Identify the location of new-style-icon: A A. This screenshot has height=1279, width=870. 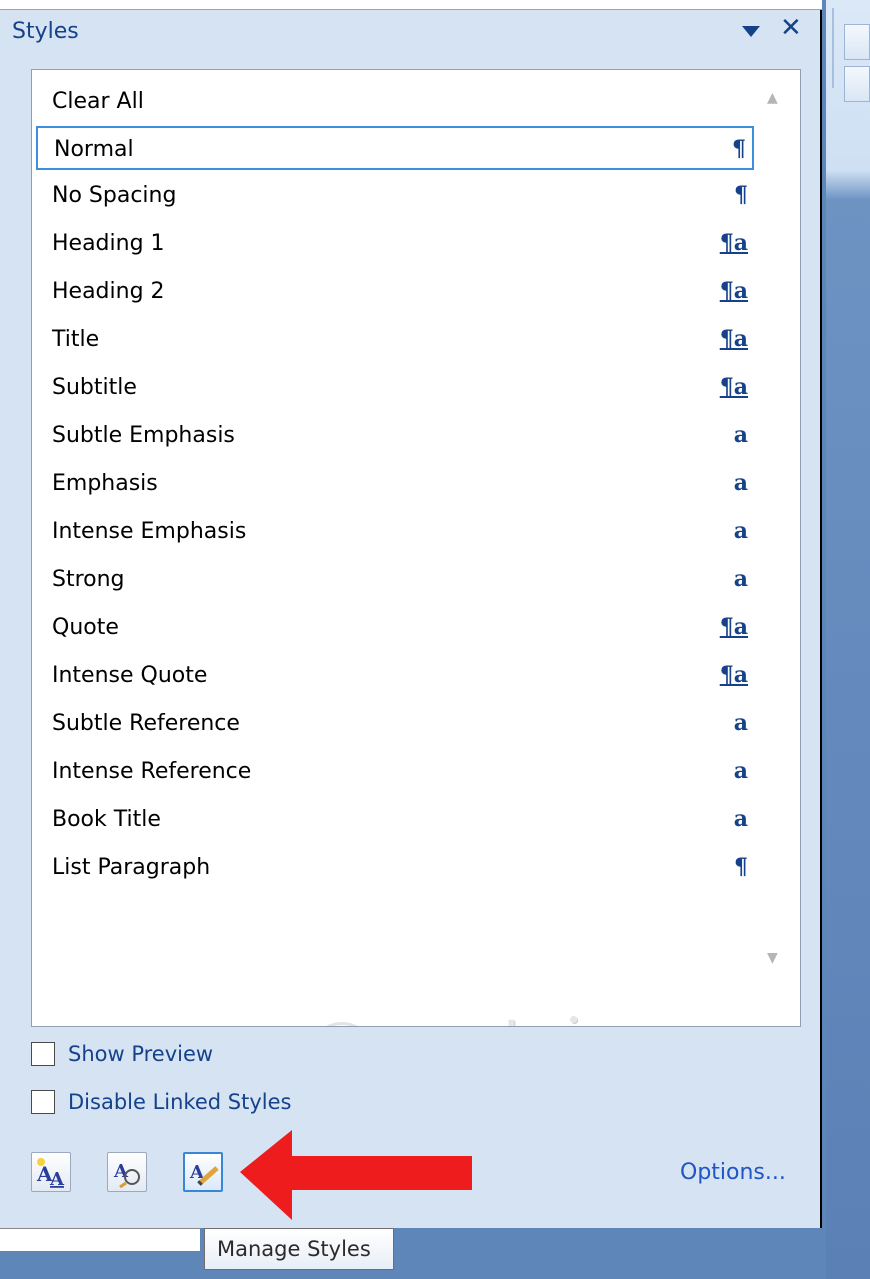
(50, 1173).